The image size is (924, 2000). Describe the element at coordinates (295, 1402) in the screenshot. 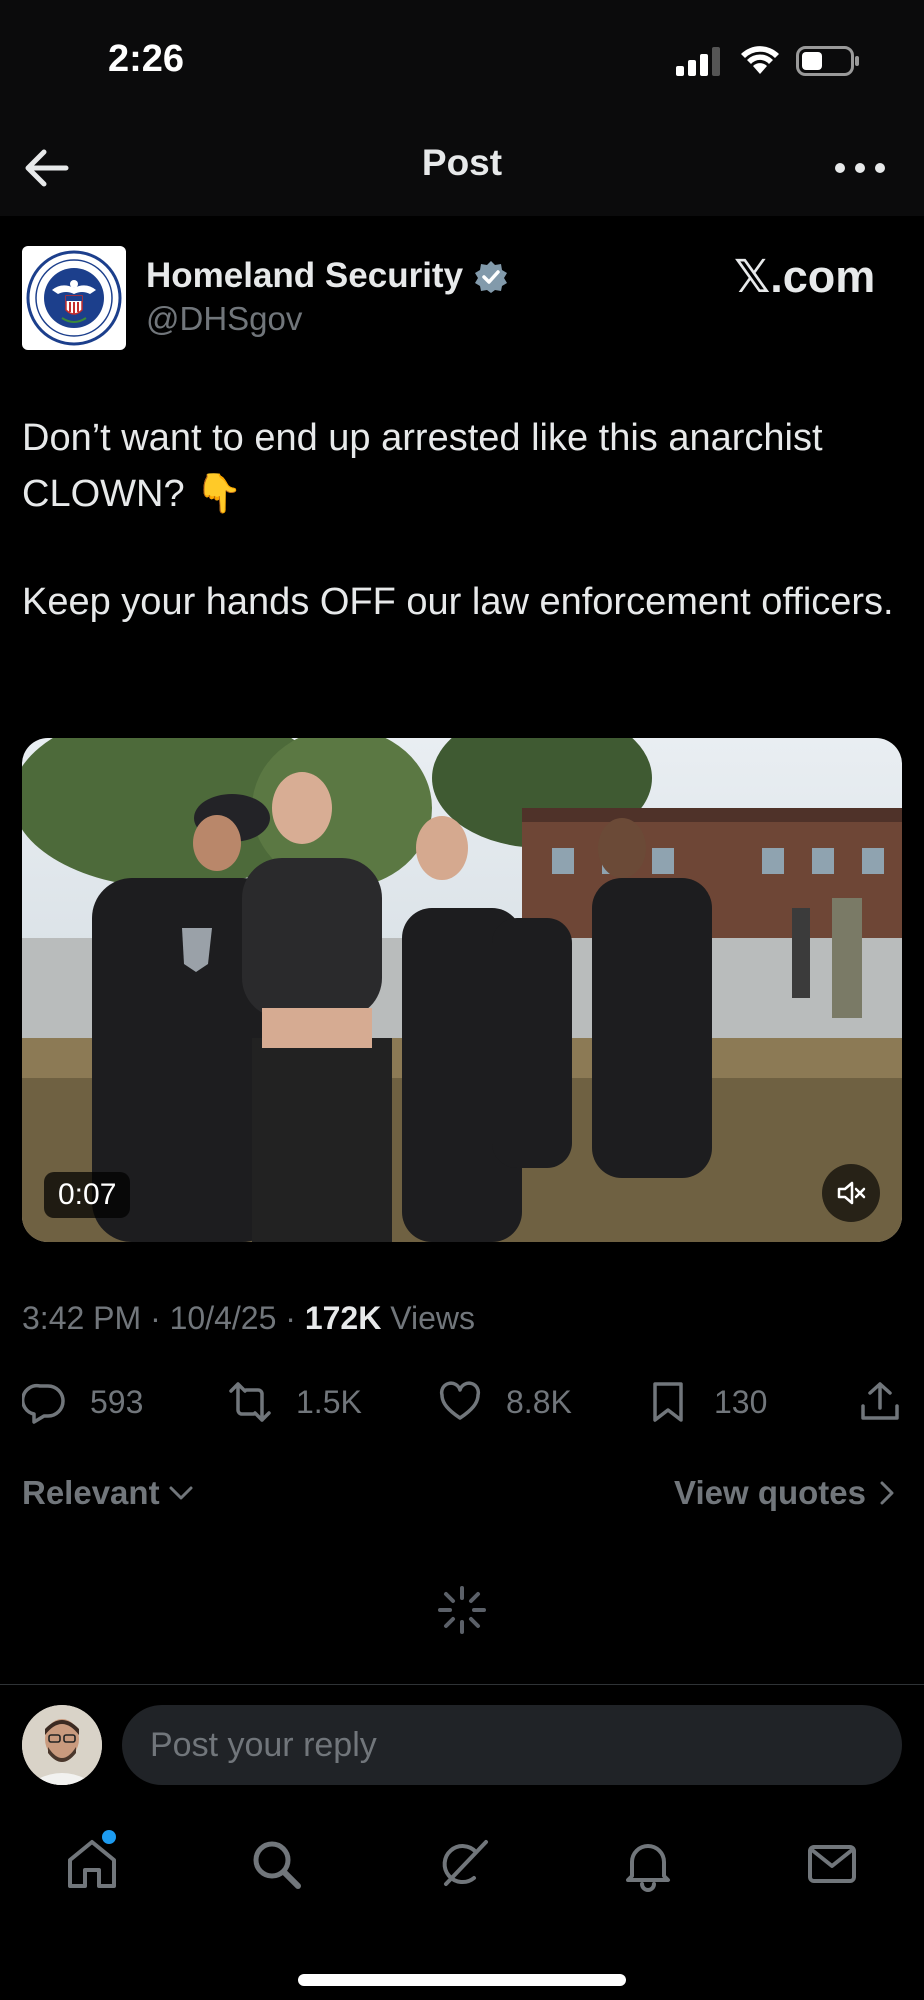

I see `repost-button: 1.5K` at that location.